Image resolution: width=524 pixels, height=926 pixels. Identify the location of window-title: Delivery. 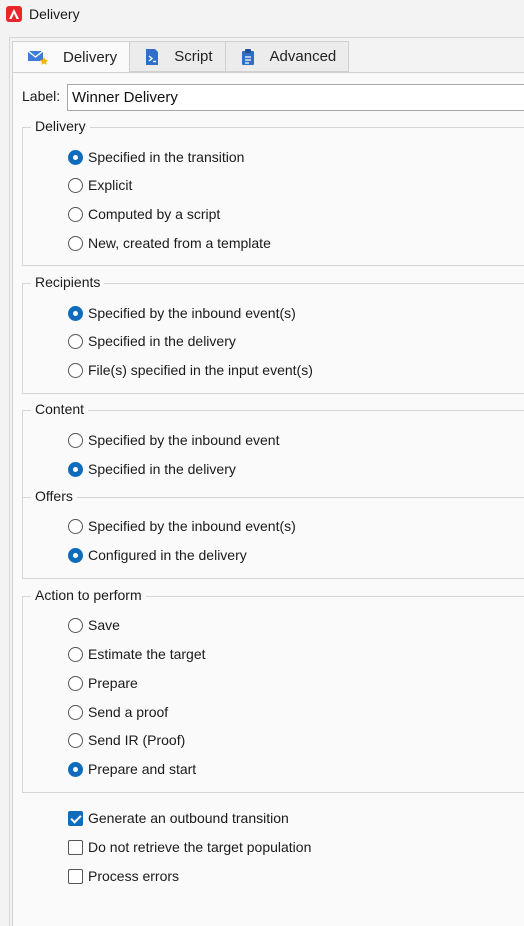
(54, 14).